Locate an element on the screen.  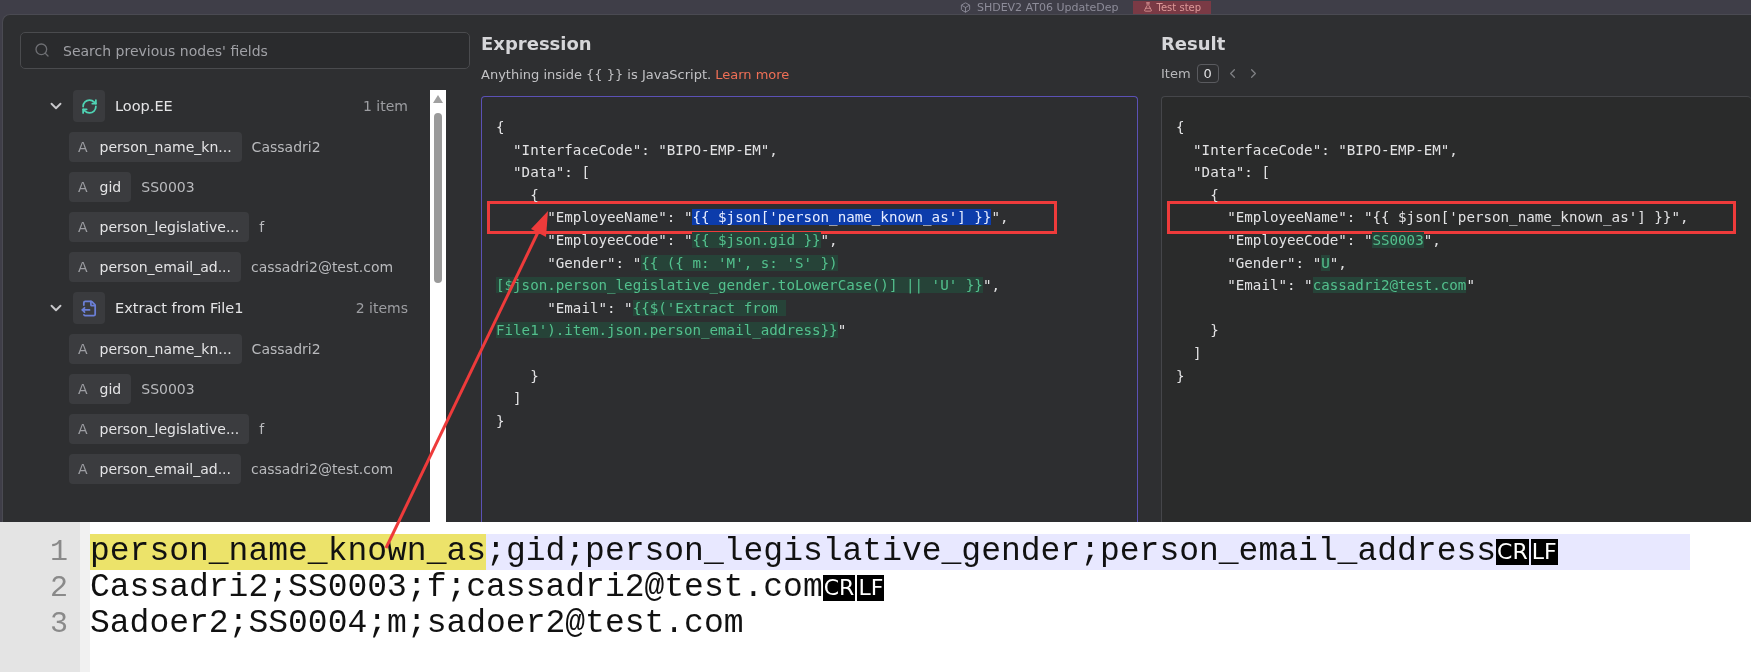
code-line: "EmployeeCode": "{{ $json.gid }}", is located at coordinates (692, 240).